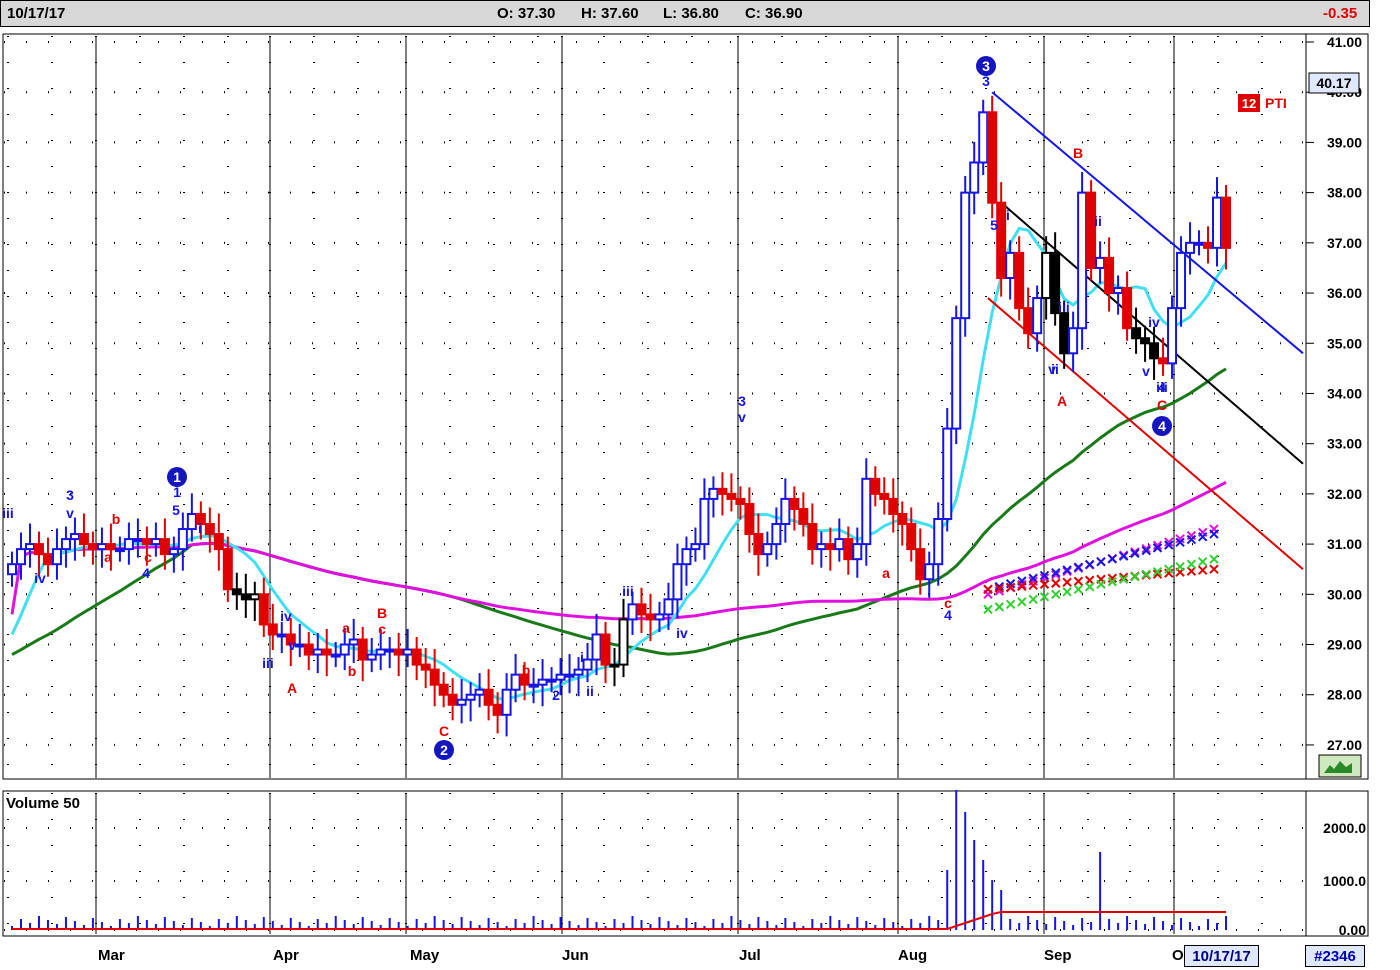  I want to click on wave-label-blue: 4, so click(146, 573).